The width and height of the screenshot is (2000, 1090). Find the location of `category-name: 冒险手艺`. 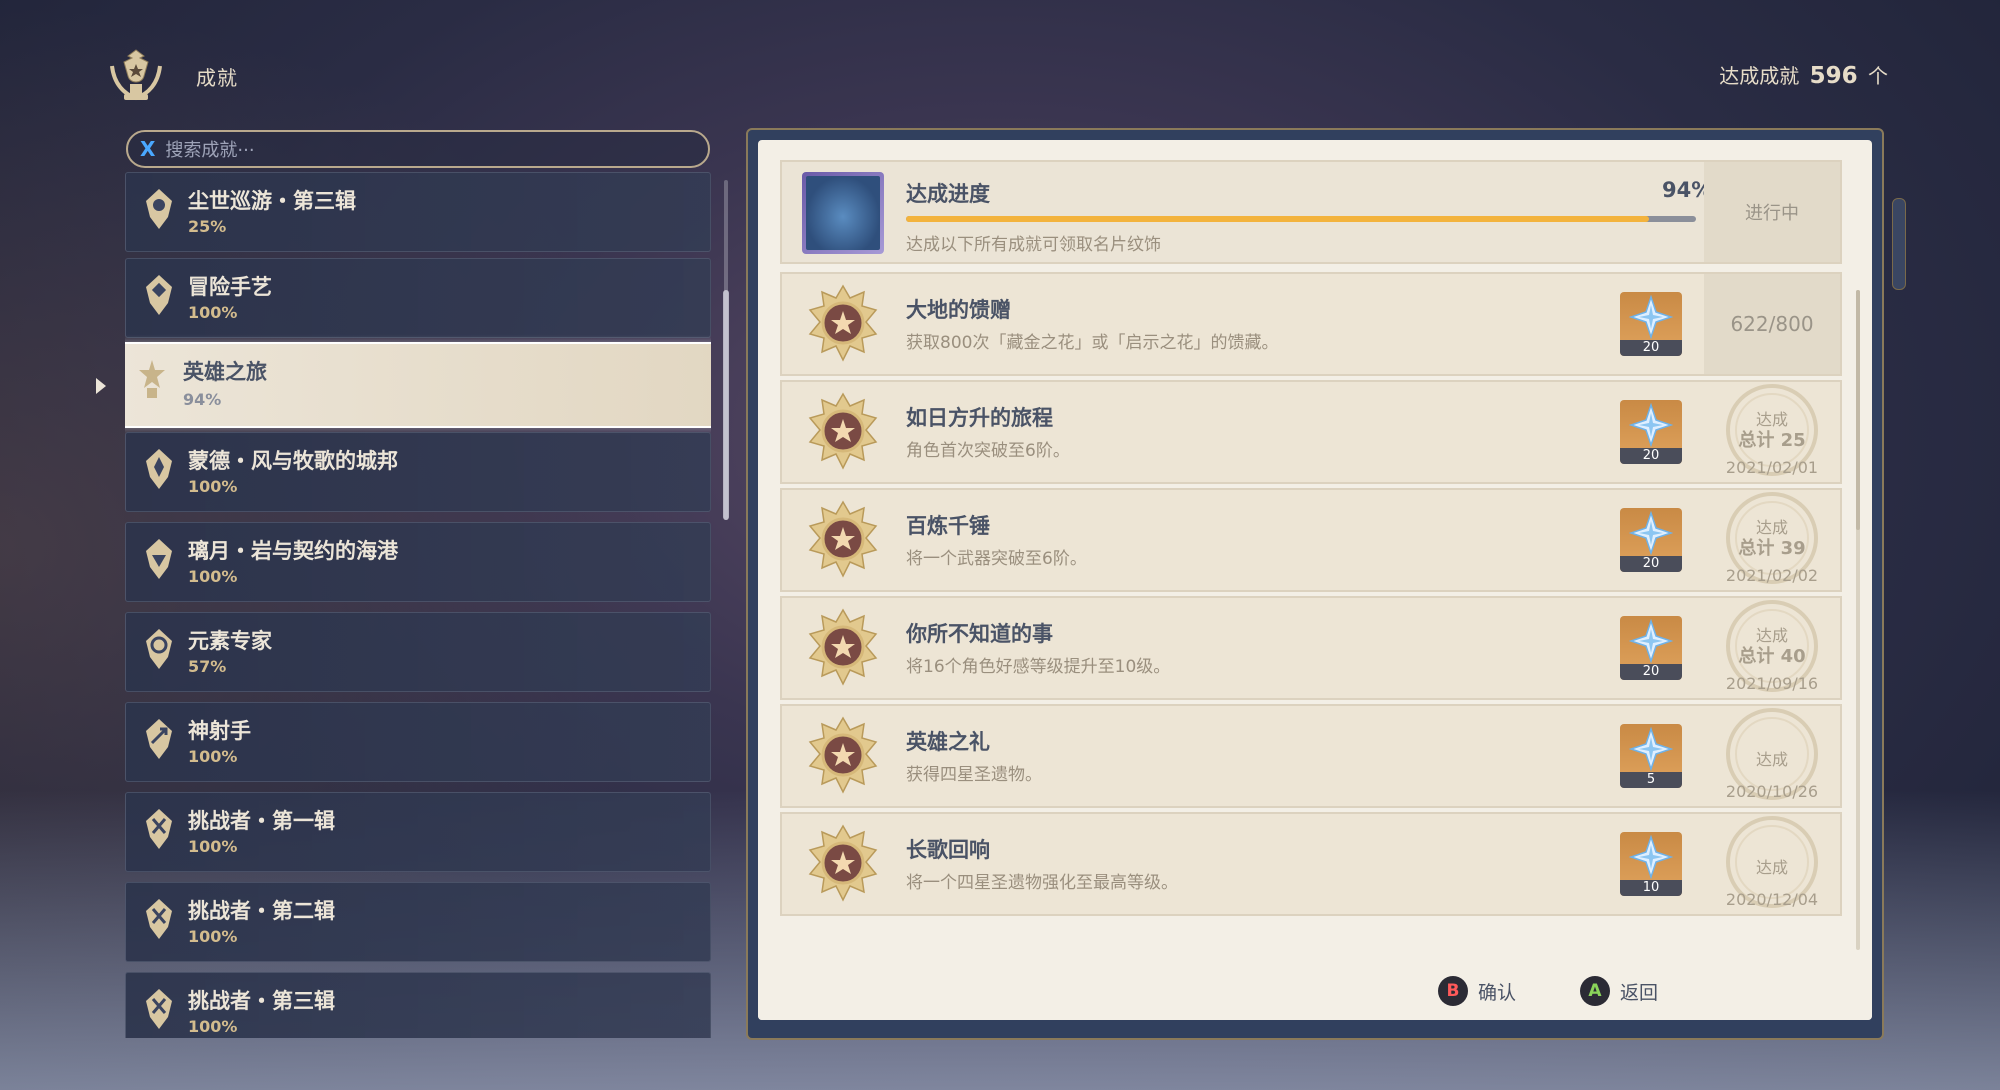

category-name: 冒险手艺 is located at coordinates (230, 287).